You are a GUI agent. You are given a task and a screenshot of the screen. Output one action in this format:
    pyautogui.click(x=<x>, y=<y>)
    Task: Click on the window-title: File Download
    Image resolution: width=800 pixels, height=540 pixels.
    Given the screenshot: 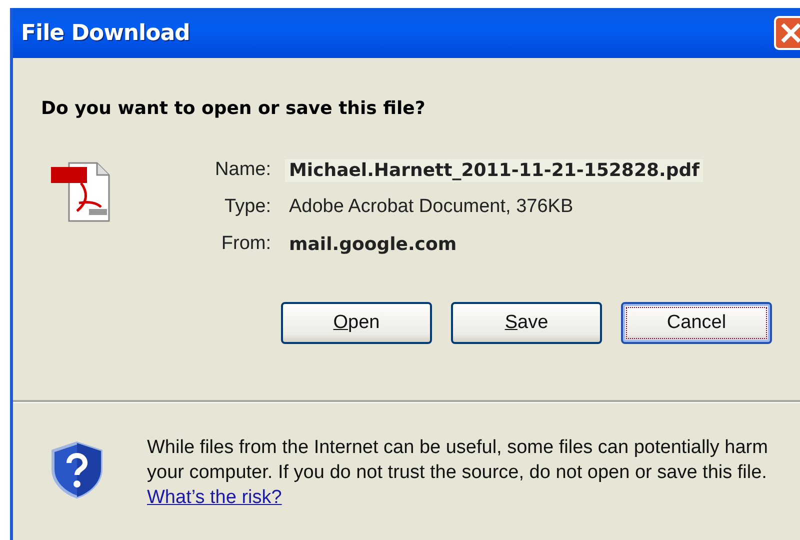 What is the action you would take?
    pyautogui.click(x=105, y=33)
    